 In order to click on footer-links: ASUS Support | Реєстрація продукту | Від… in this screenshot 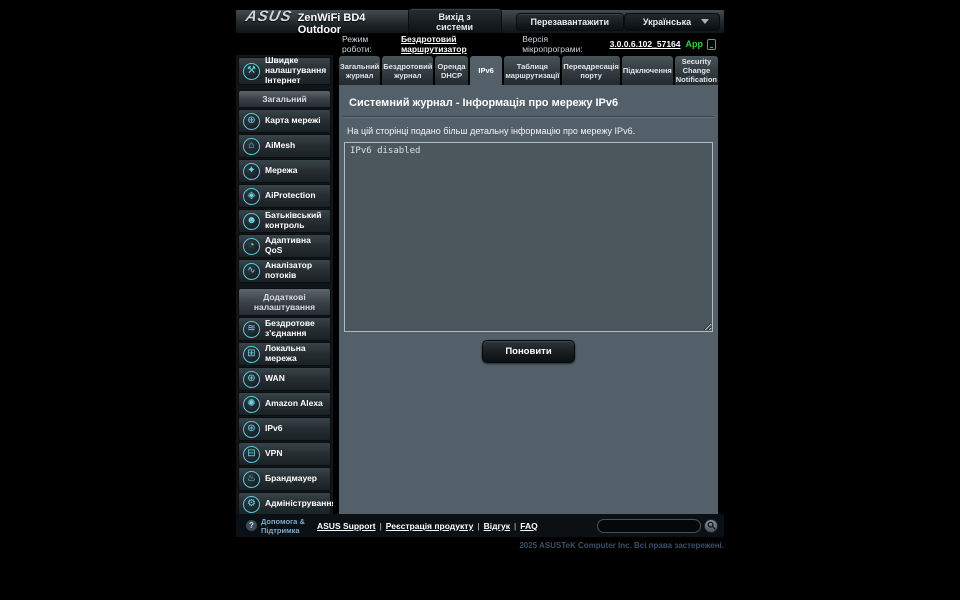, I will do `click(427, 526)`.